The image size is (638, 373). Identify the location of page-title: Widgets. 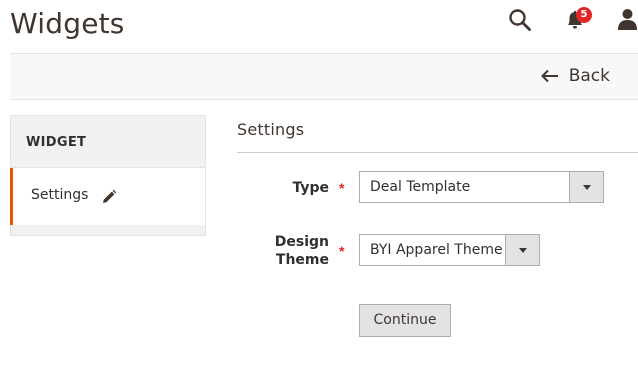
(67, 23).